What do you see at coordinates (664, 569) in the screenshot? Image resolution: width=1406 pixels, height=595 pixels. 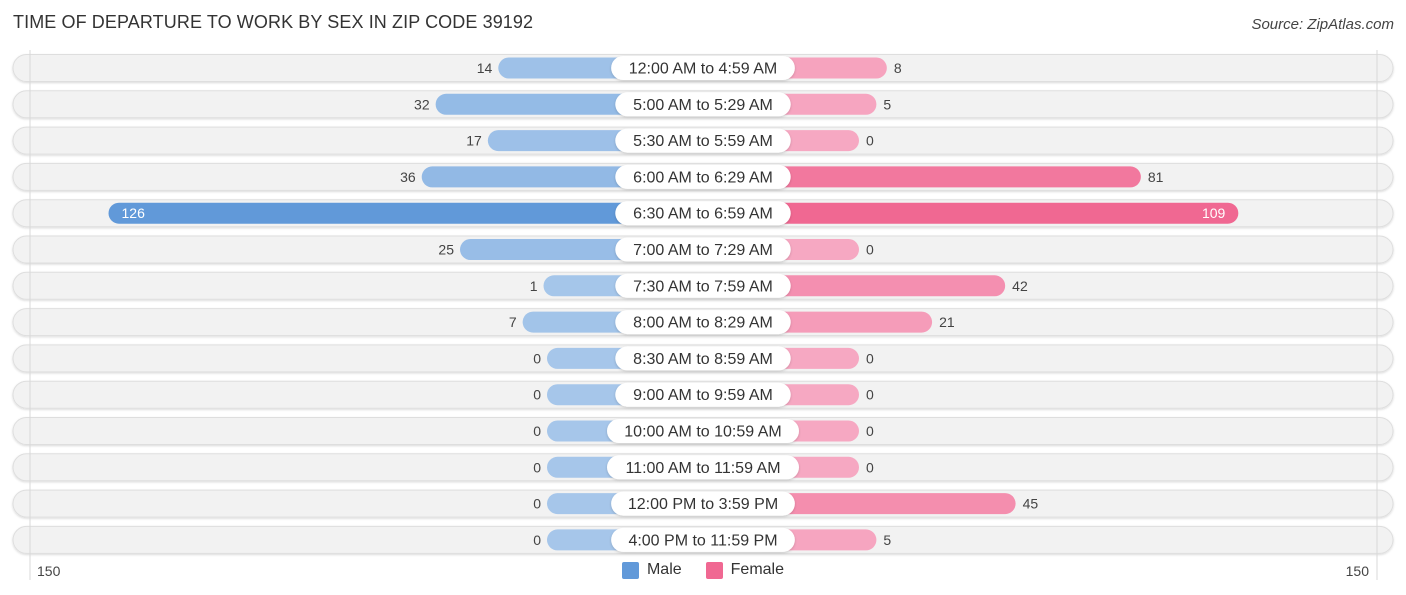 I see `legend-label-male: Male` at bounding box center [664, 569].